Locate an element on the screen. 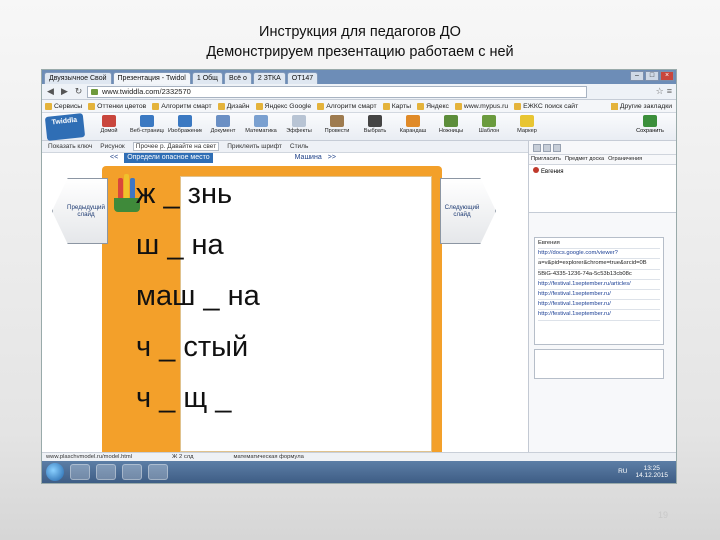 Image resolution: width=720 pixels, height=540 pixels. status-middle: Ж 2 слд is located at coordinates (183, 457).